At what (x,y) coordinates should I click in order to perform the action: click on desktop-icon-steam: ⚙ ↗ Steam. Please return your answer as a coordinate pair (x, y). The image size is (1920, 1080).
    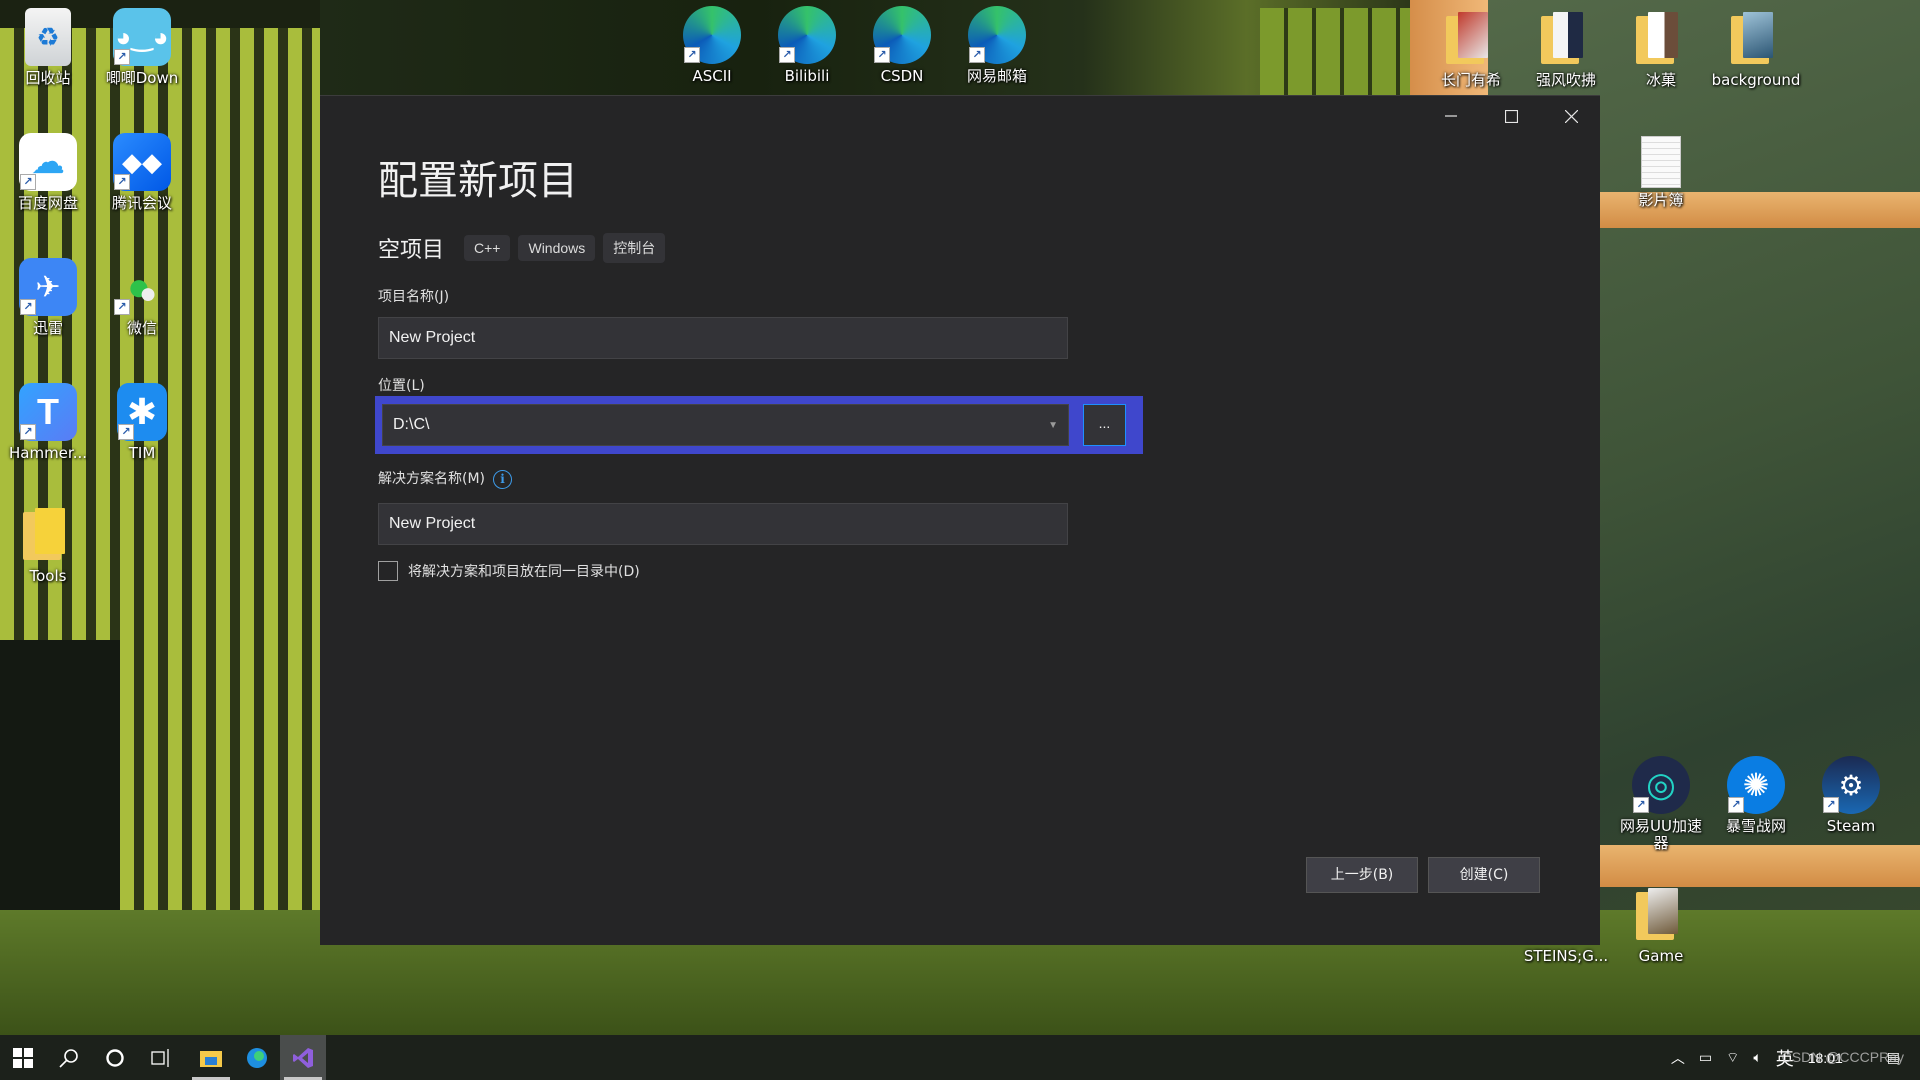
    Looking at the image, I should click on (1851, 795).